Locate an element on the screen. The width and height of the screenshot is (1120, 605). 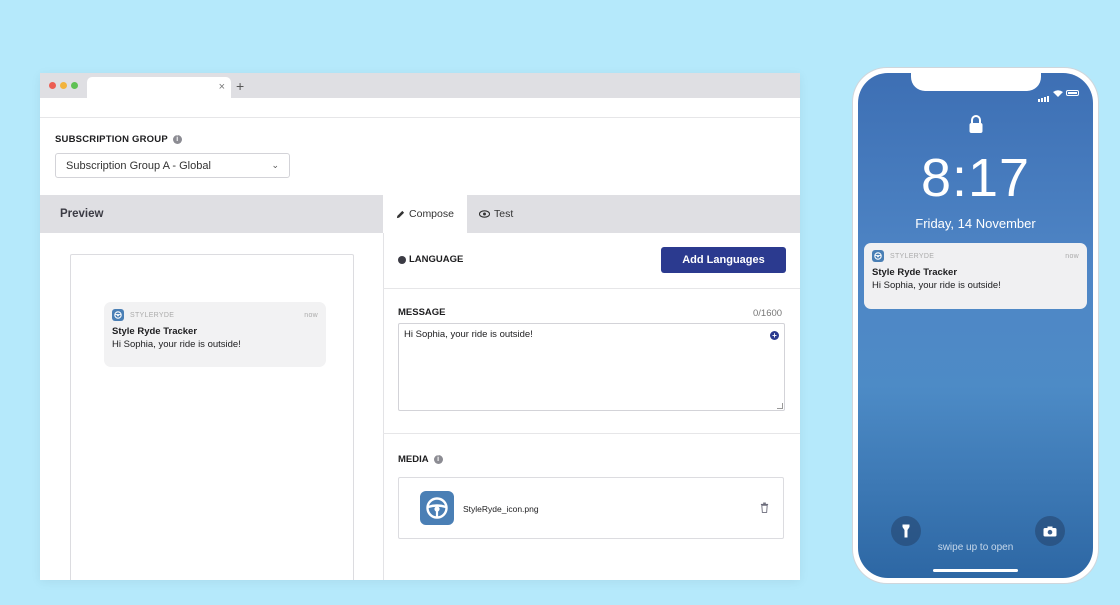
language-label: LANGUAGE is located at coordinates (436, 259).